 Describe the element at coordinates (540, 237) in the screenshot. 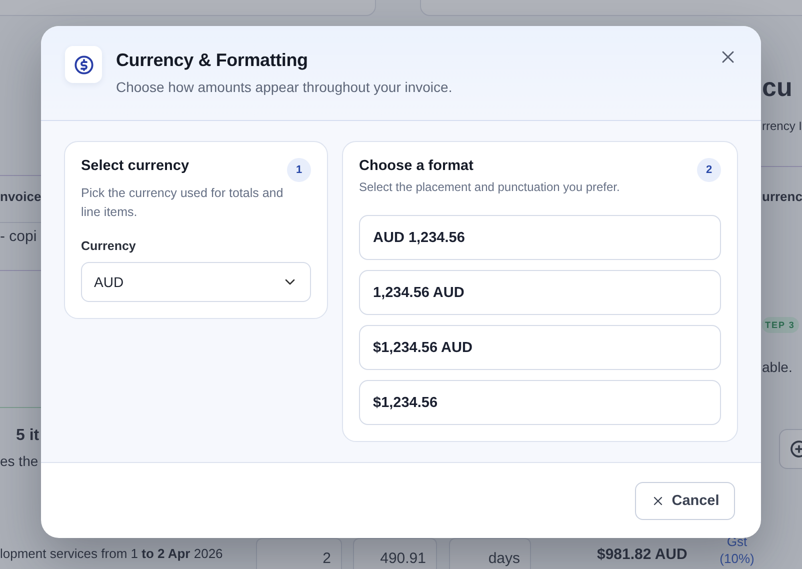

I see `format-option: AUD 1,234.56` at that location.